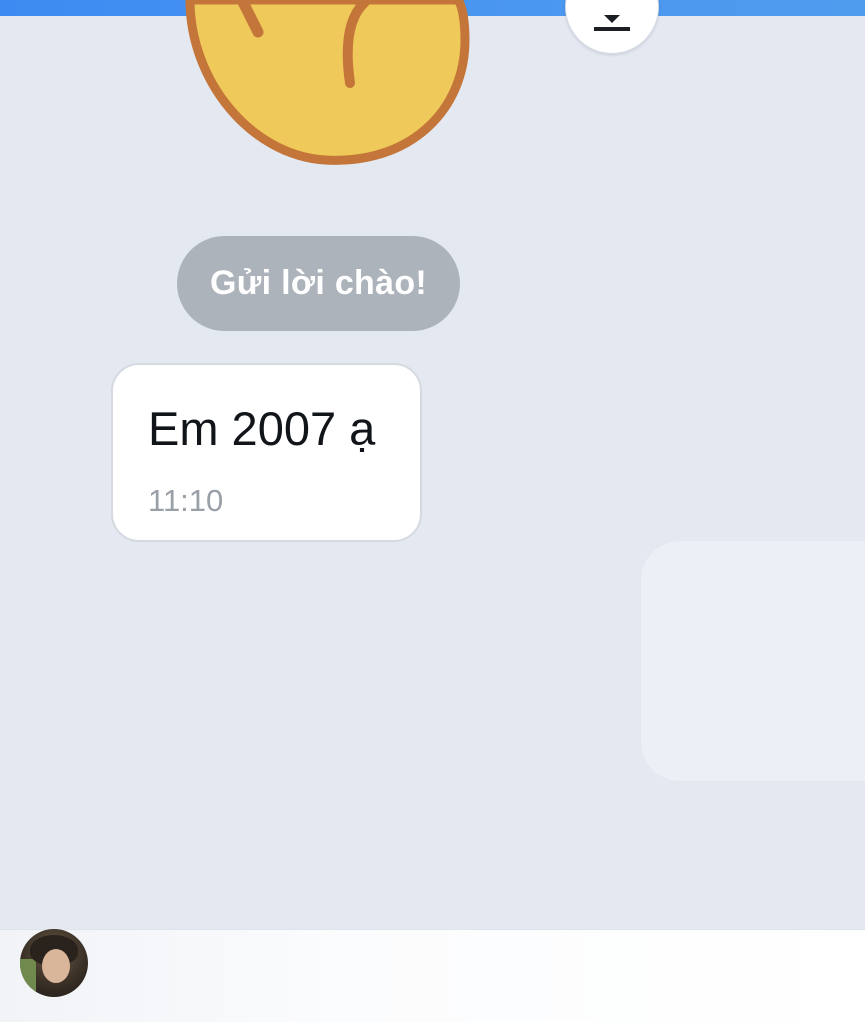 The image size is (865, 1022). I want to click on send-greeting-label: Gửi lời chào!, so click(318, 283).